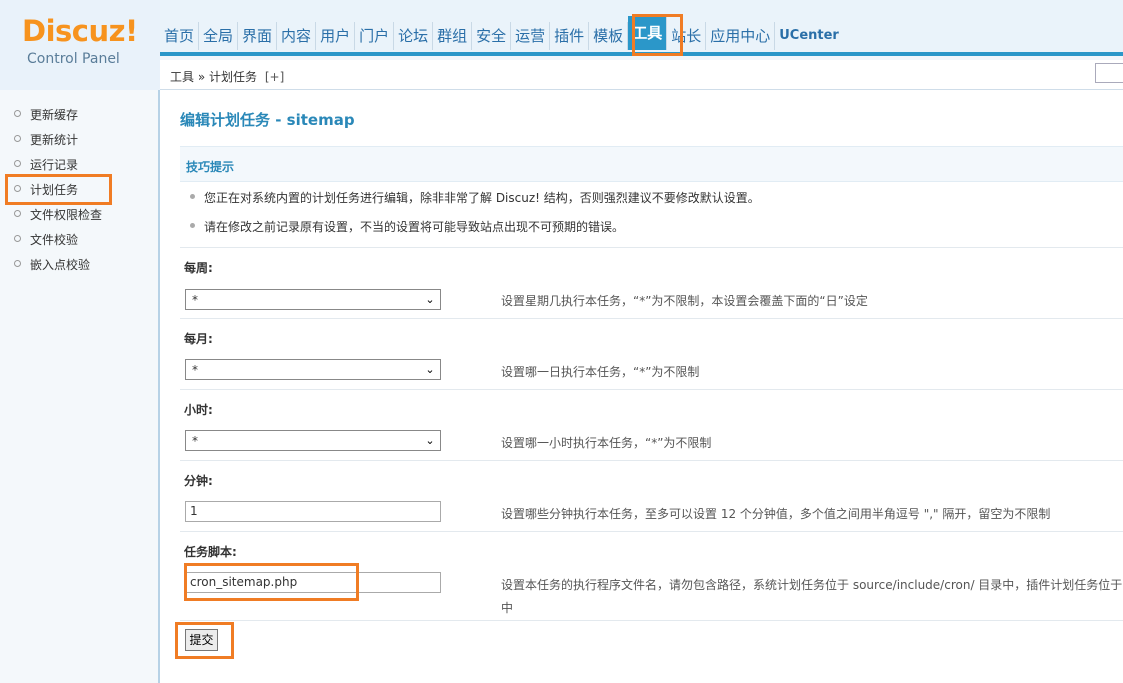 The image size is (1123, 683). I want to click on nav-tools: 工具, so click(648, 33).